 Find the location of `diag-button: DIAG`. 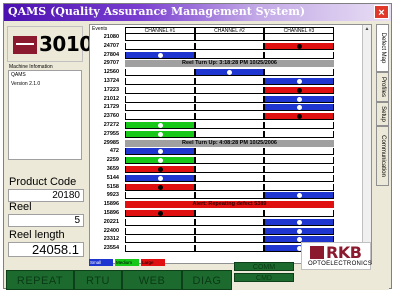

diag-button: DIAG is located at coordinates (207, 280).